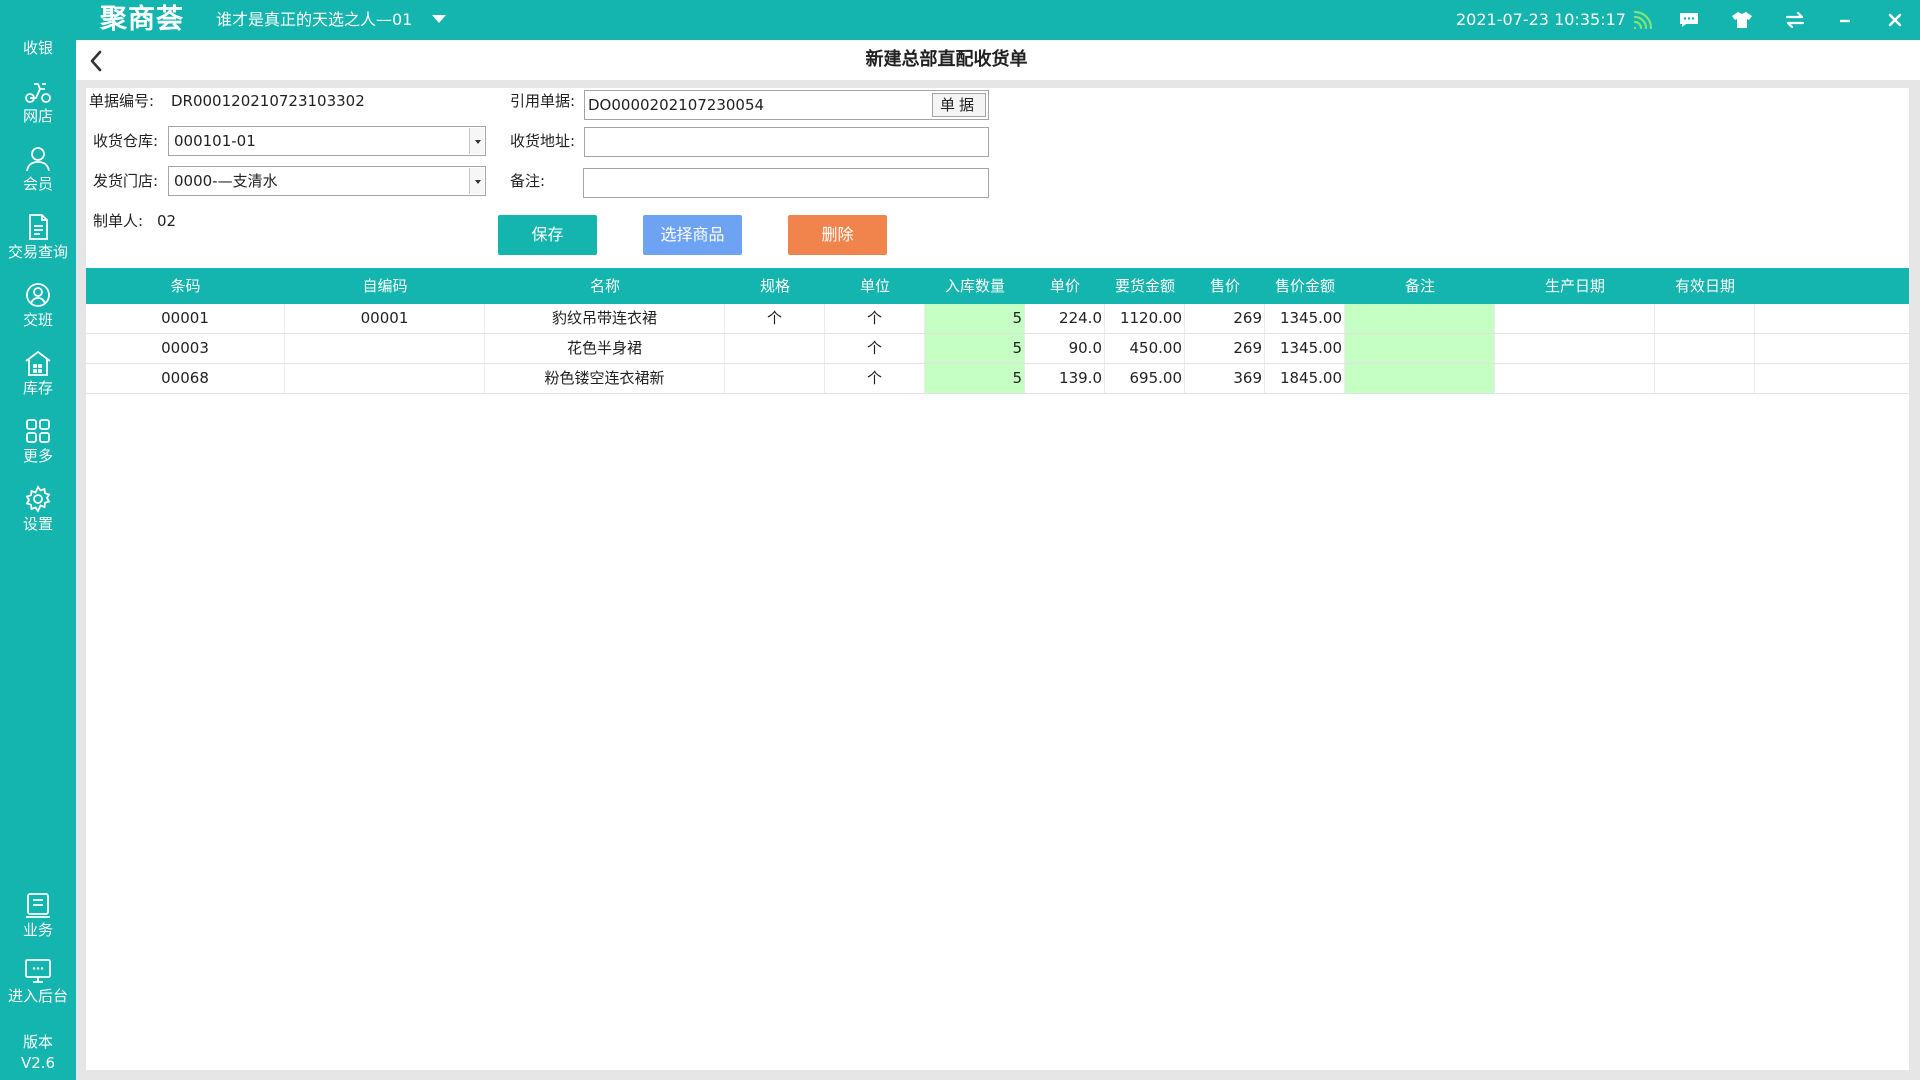 The image size is (1920, 1080). I want to click on sidebar-item-more: 更多, so click(38, 443).